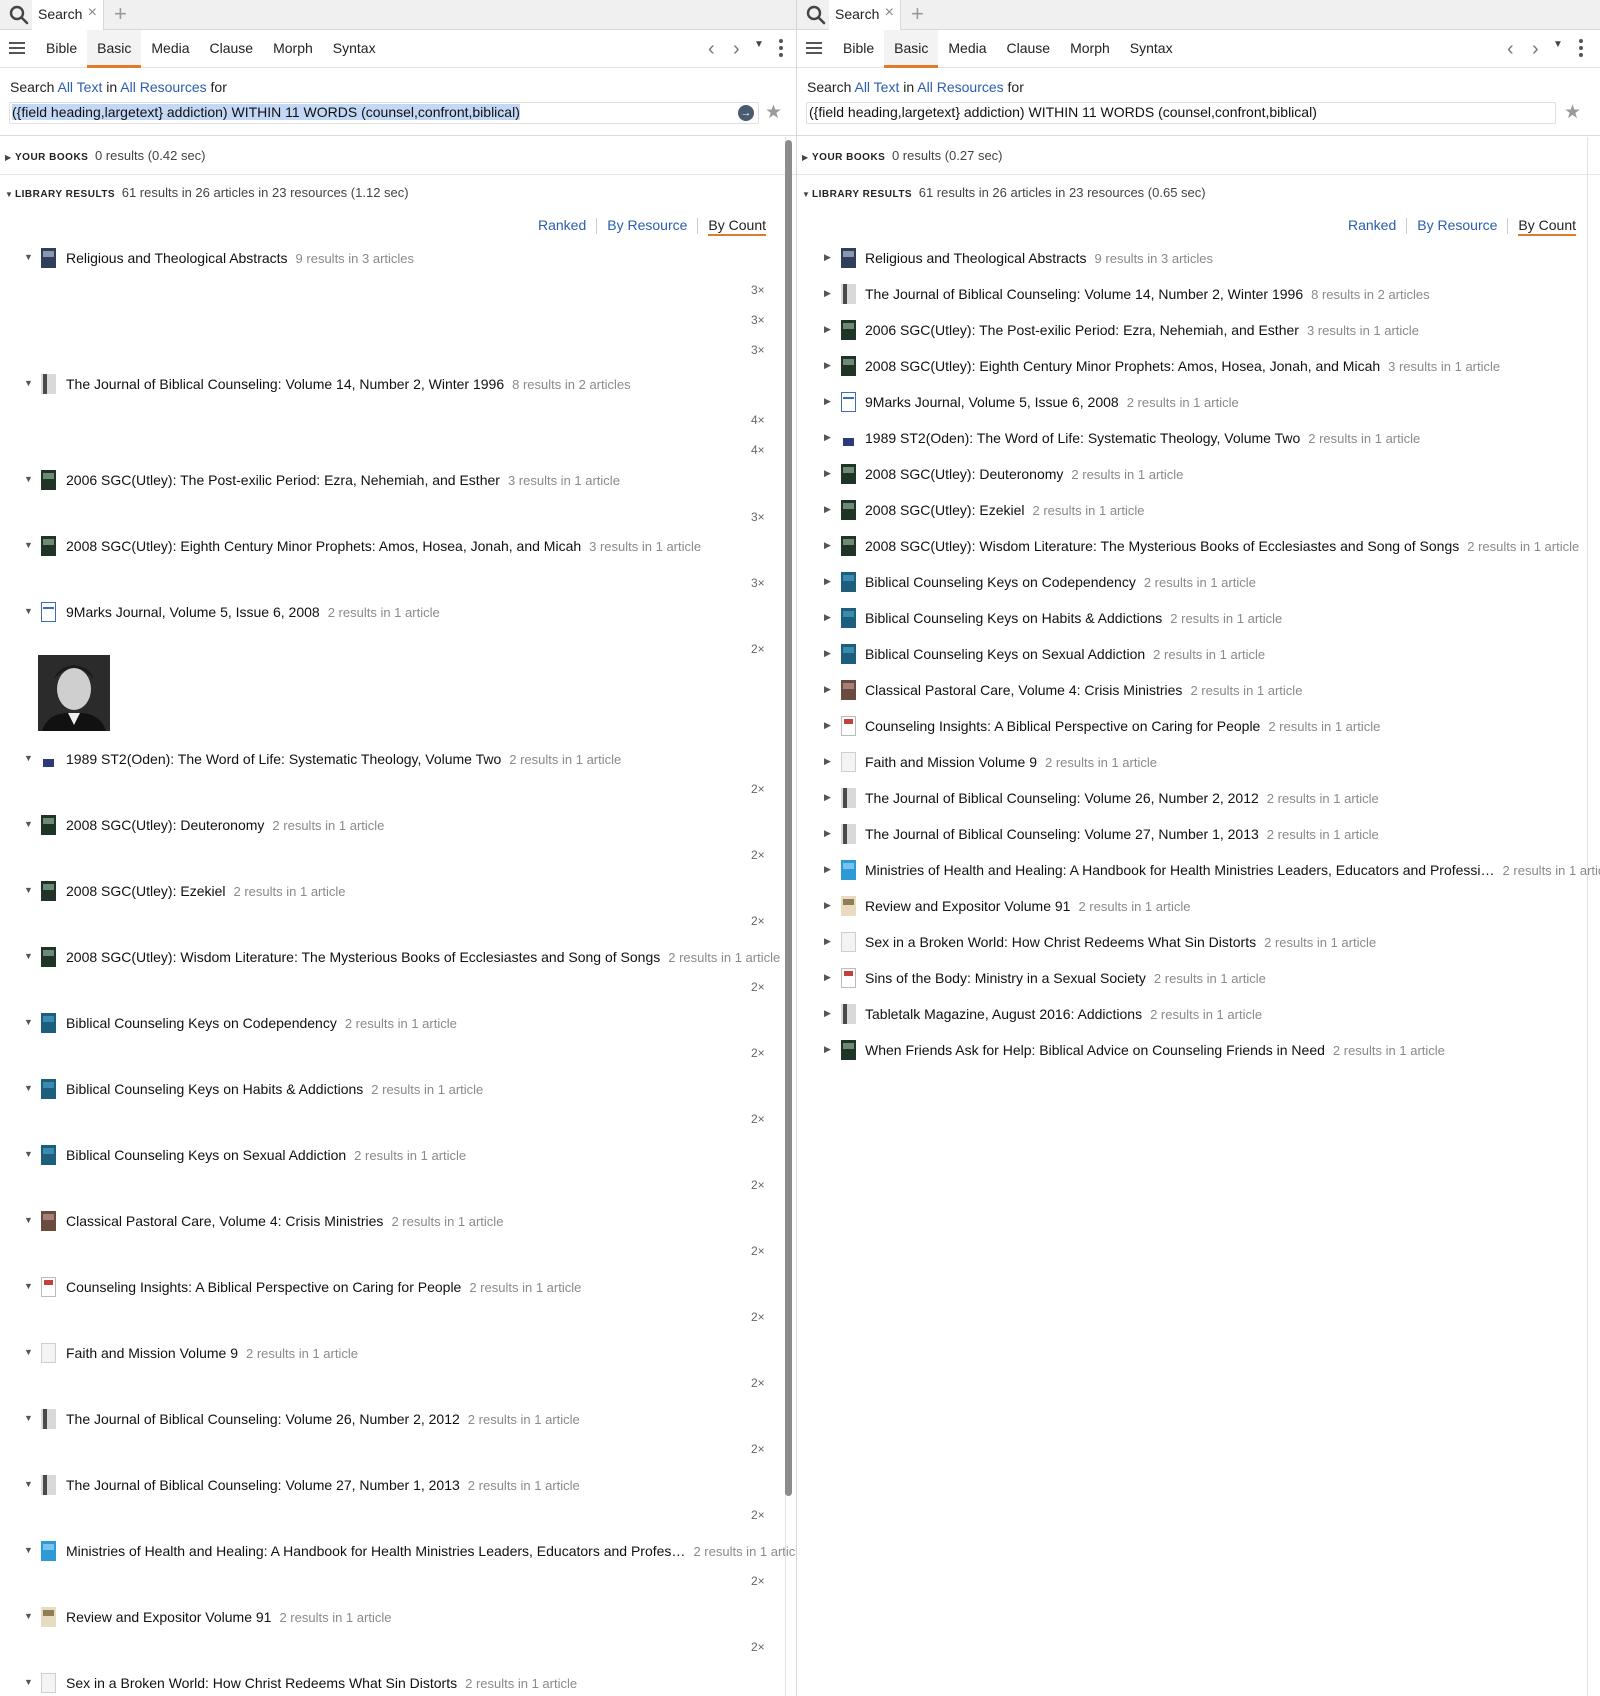  Describe the element at coordinates (759, 44) in the screenshot. I see `dropdown-caret-icon: ▼` at that location.